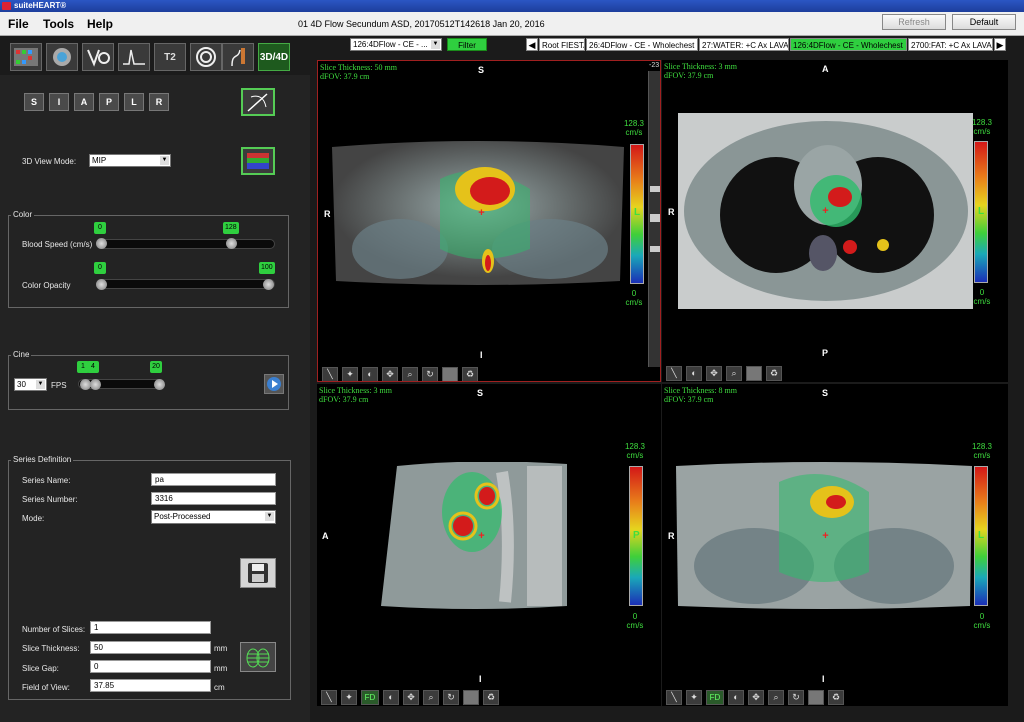 Image resolution: width=1024 pixels, height=722 pixels. I want to click on save-button, so click(258, 573).